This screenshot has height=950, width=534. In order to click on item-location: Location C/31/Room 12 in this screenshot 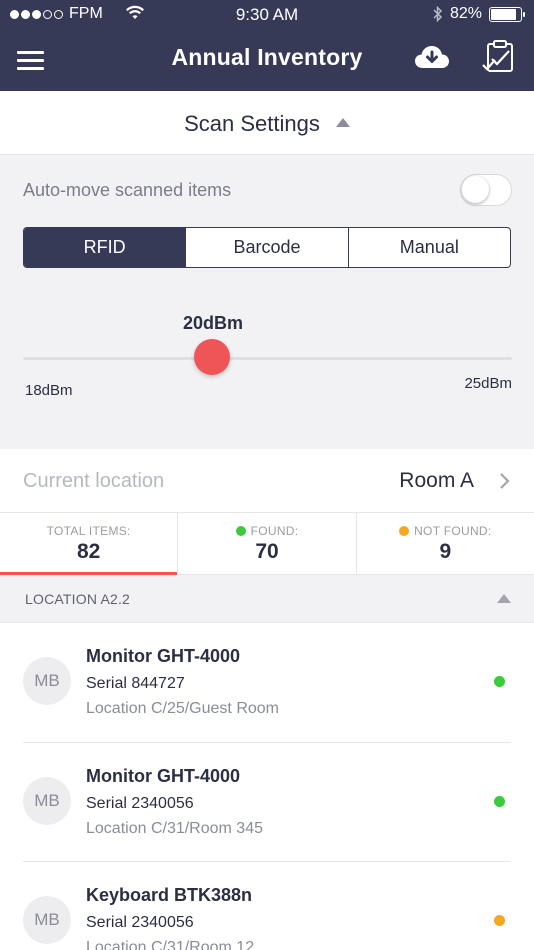, I will do `click(170, 944)`.